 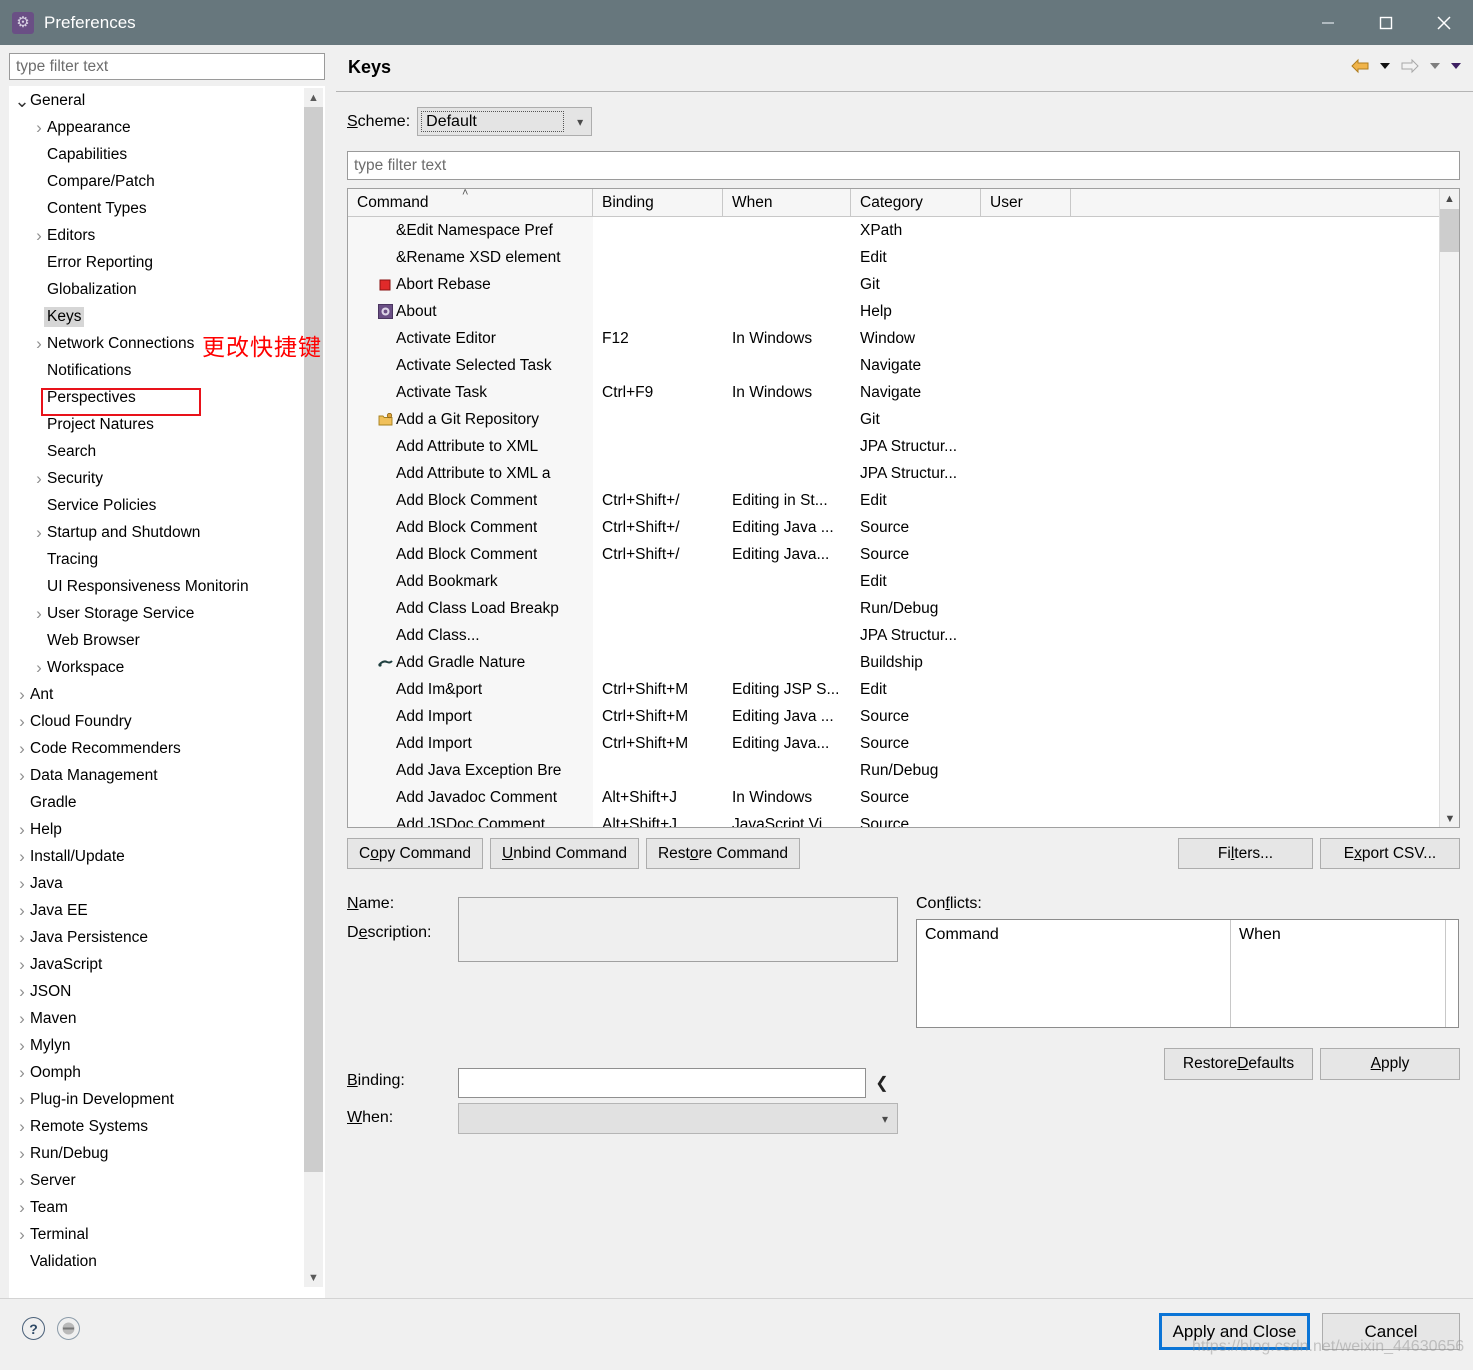 What do you see at coordinates (158, 883) in the screenshot?
I see `sidebar-item-java: › Java` at bounding box center [158, 883].